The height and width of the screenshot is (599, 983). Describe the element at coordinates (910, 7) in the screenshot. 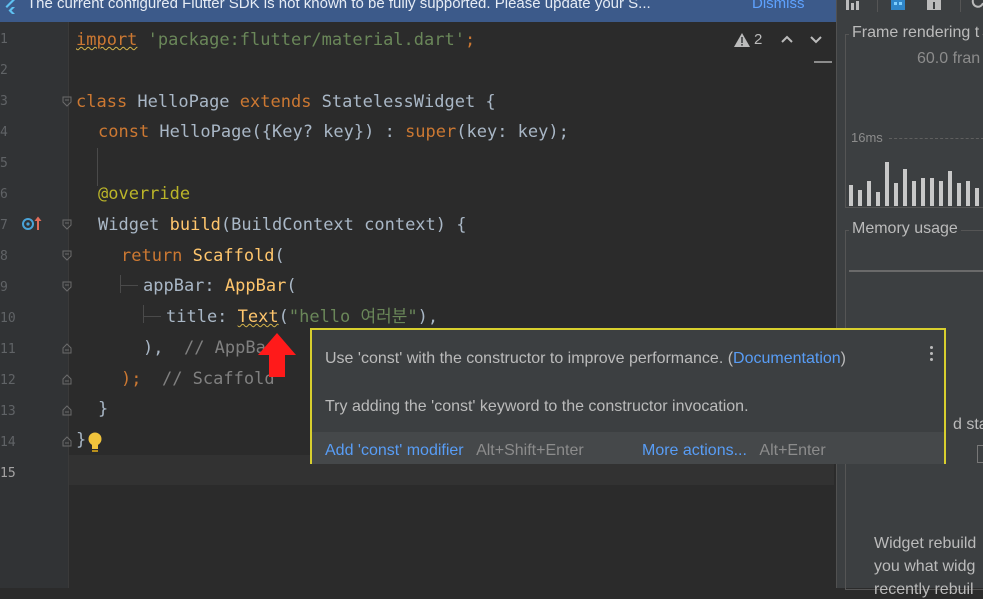

I see `panel-toolbar` at that location.